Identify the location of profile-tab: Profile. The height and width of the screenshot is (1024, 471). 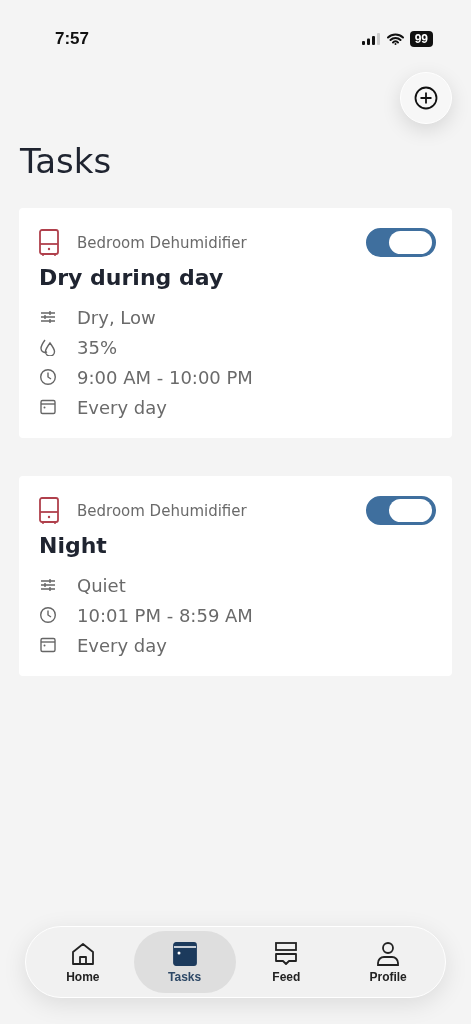
(388, 962).